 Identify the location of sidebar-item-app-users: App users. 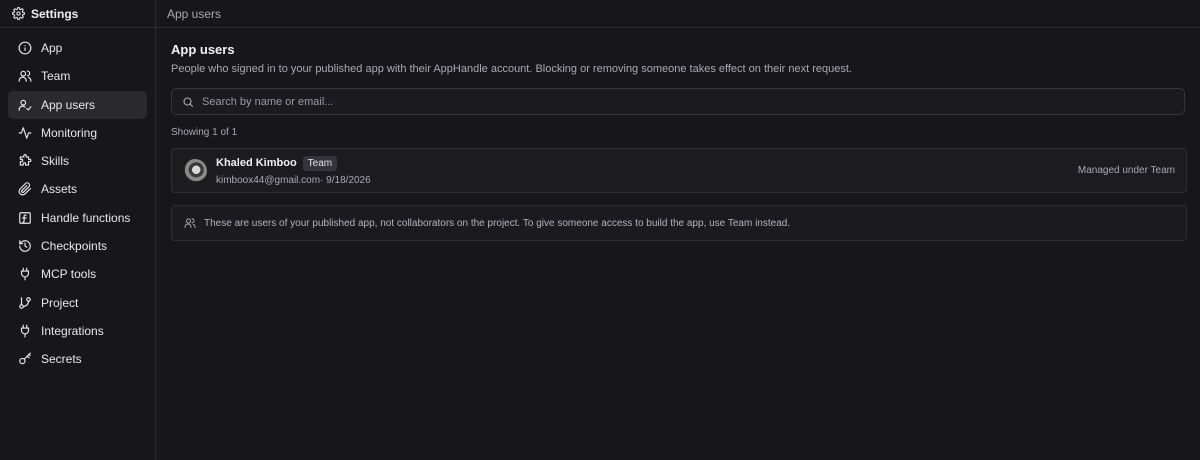
(77, 104).